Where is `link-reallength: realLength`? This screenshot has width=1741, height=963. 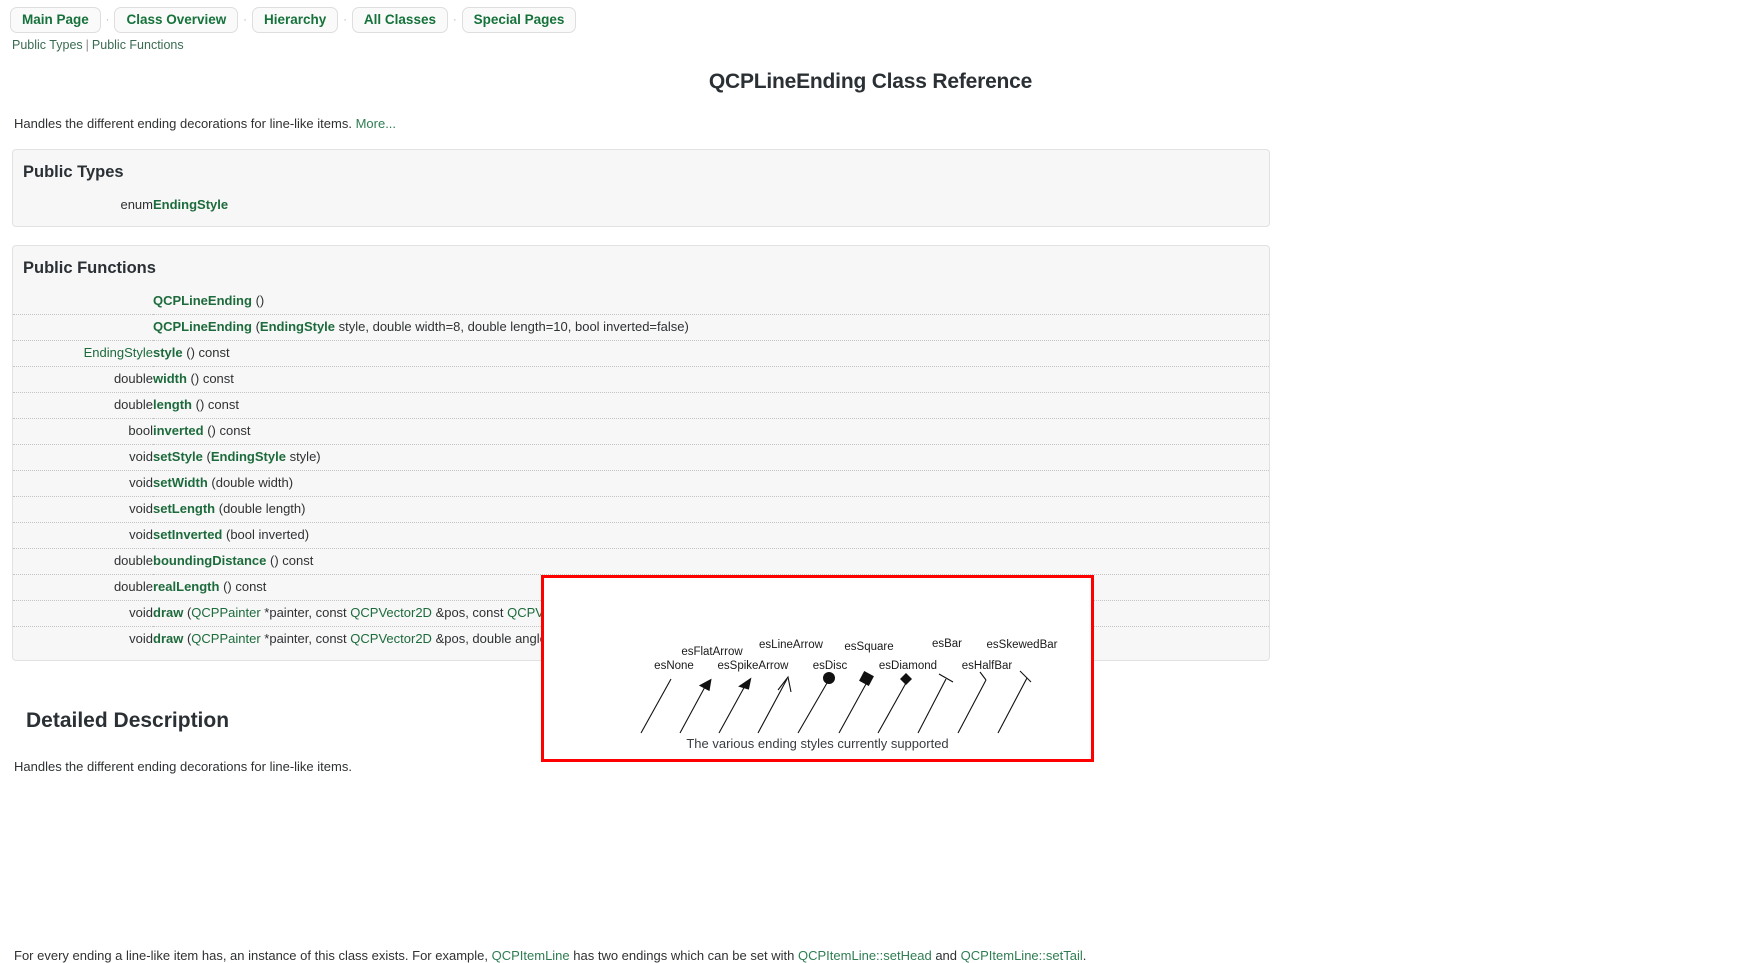 link-reallength: realLength is located at coordinates (186, 586).